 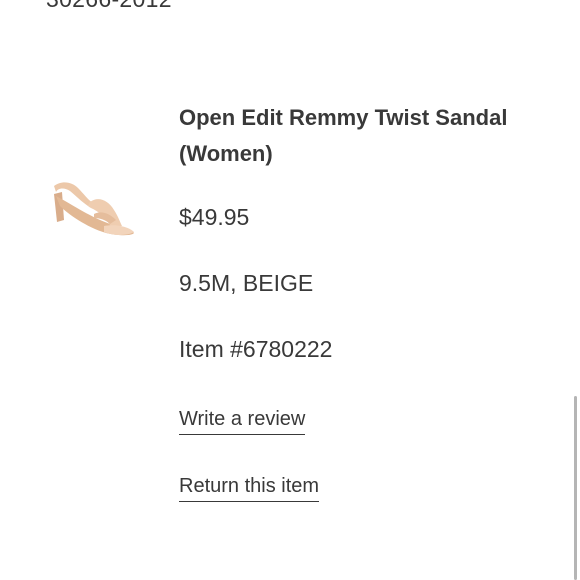 I want to click on product-title-block: Open Edit Remmy Twist Sandal (Women), so click(x=359, y=136).